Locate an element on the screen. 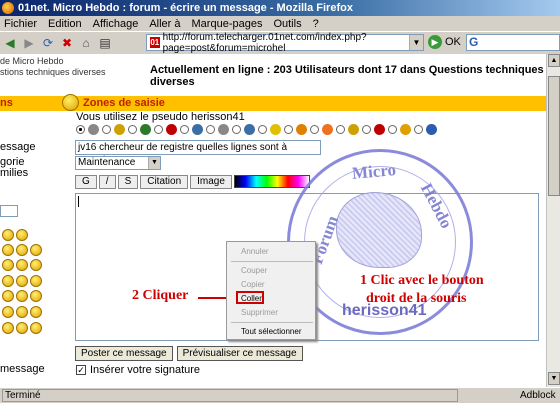  underline-button: S is located at coordinates (128, 182).